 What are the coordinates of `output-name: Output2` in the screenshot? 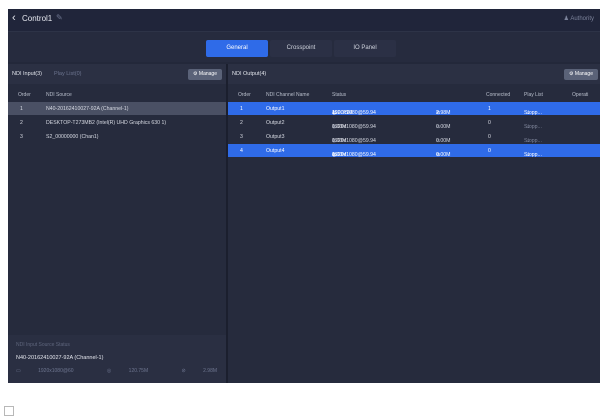 It's located at (275, 123).